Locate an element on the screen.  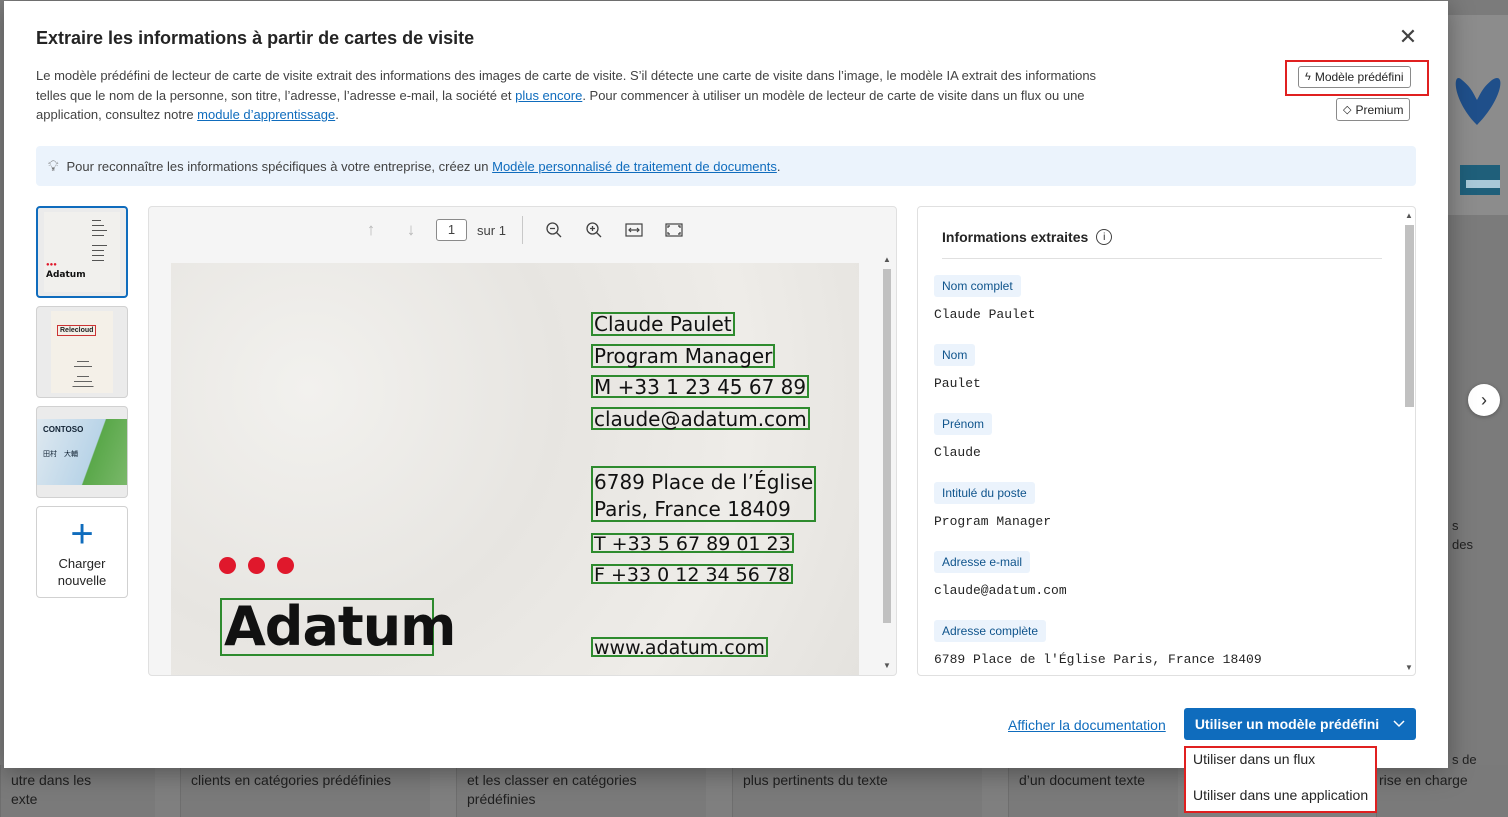
chevron-down-icon is located at coordinates (1399, 724).